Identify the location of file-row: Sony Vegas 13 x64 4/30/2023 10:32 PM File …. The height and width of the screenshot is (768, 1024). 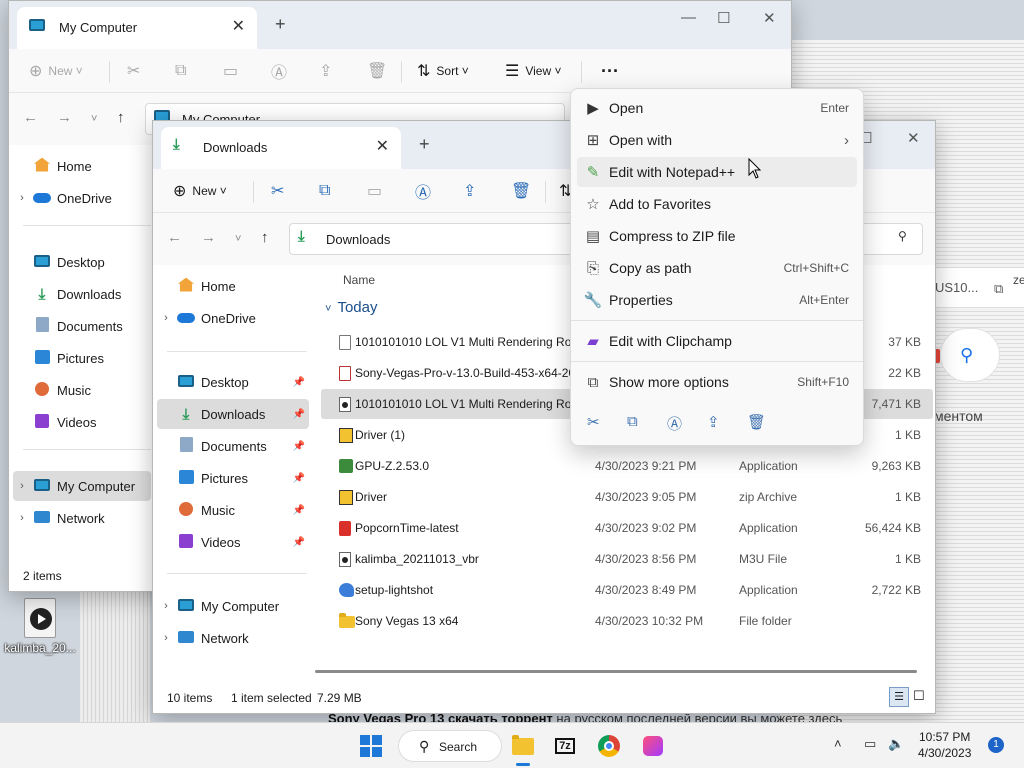
(627, 621).